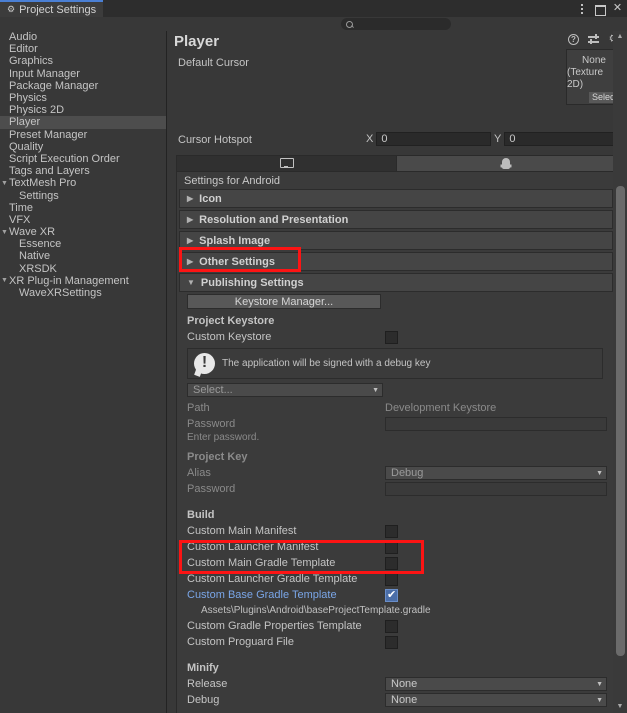 The image size is (627, 713). I want to click on sidebar-item-player: Player, so click(83, 122).